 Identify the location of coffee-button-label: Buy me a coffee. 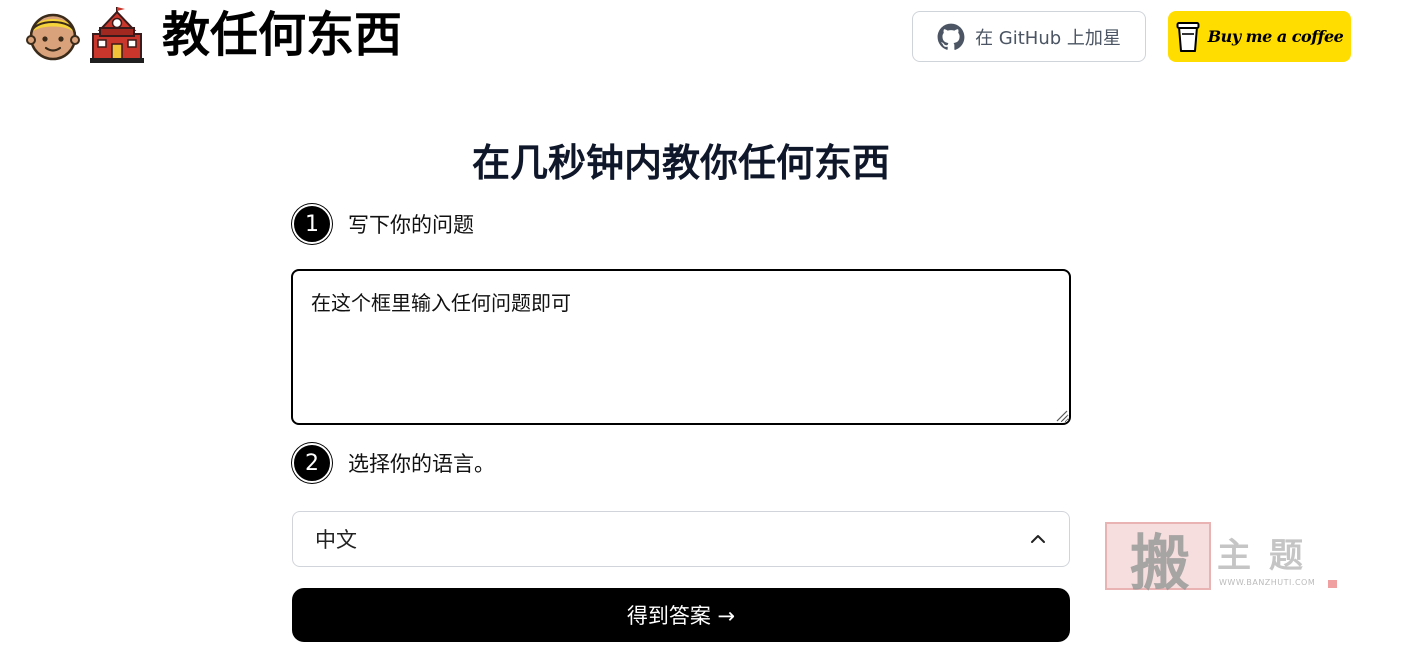
(1275, 36).